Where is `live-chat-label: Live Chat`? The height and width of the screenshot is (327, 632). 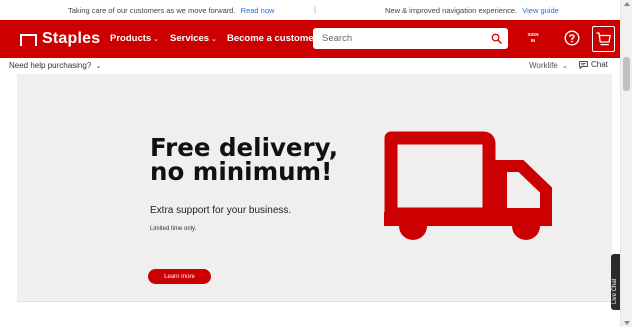
live-chat-label: Live Chat is located at coordinates (615, 291).